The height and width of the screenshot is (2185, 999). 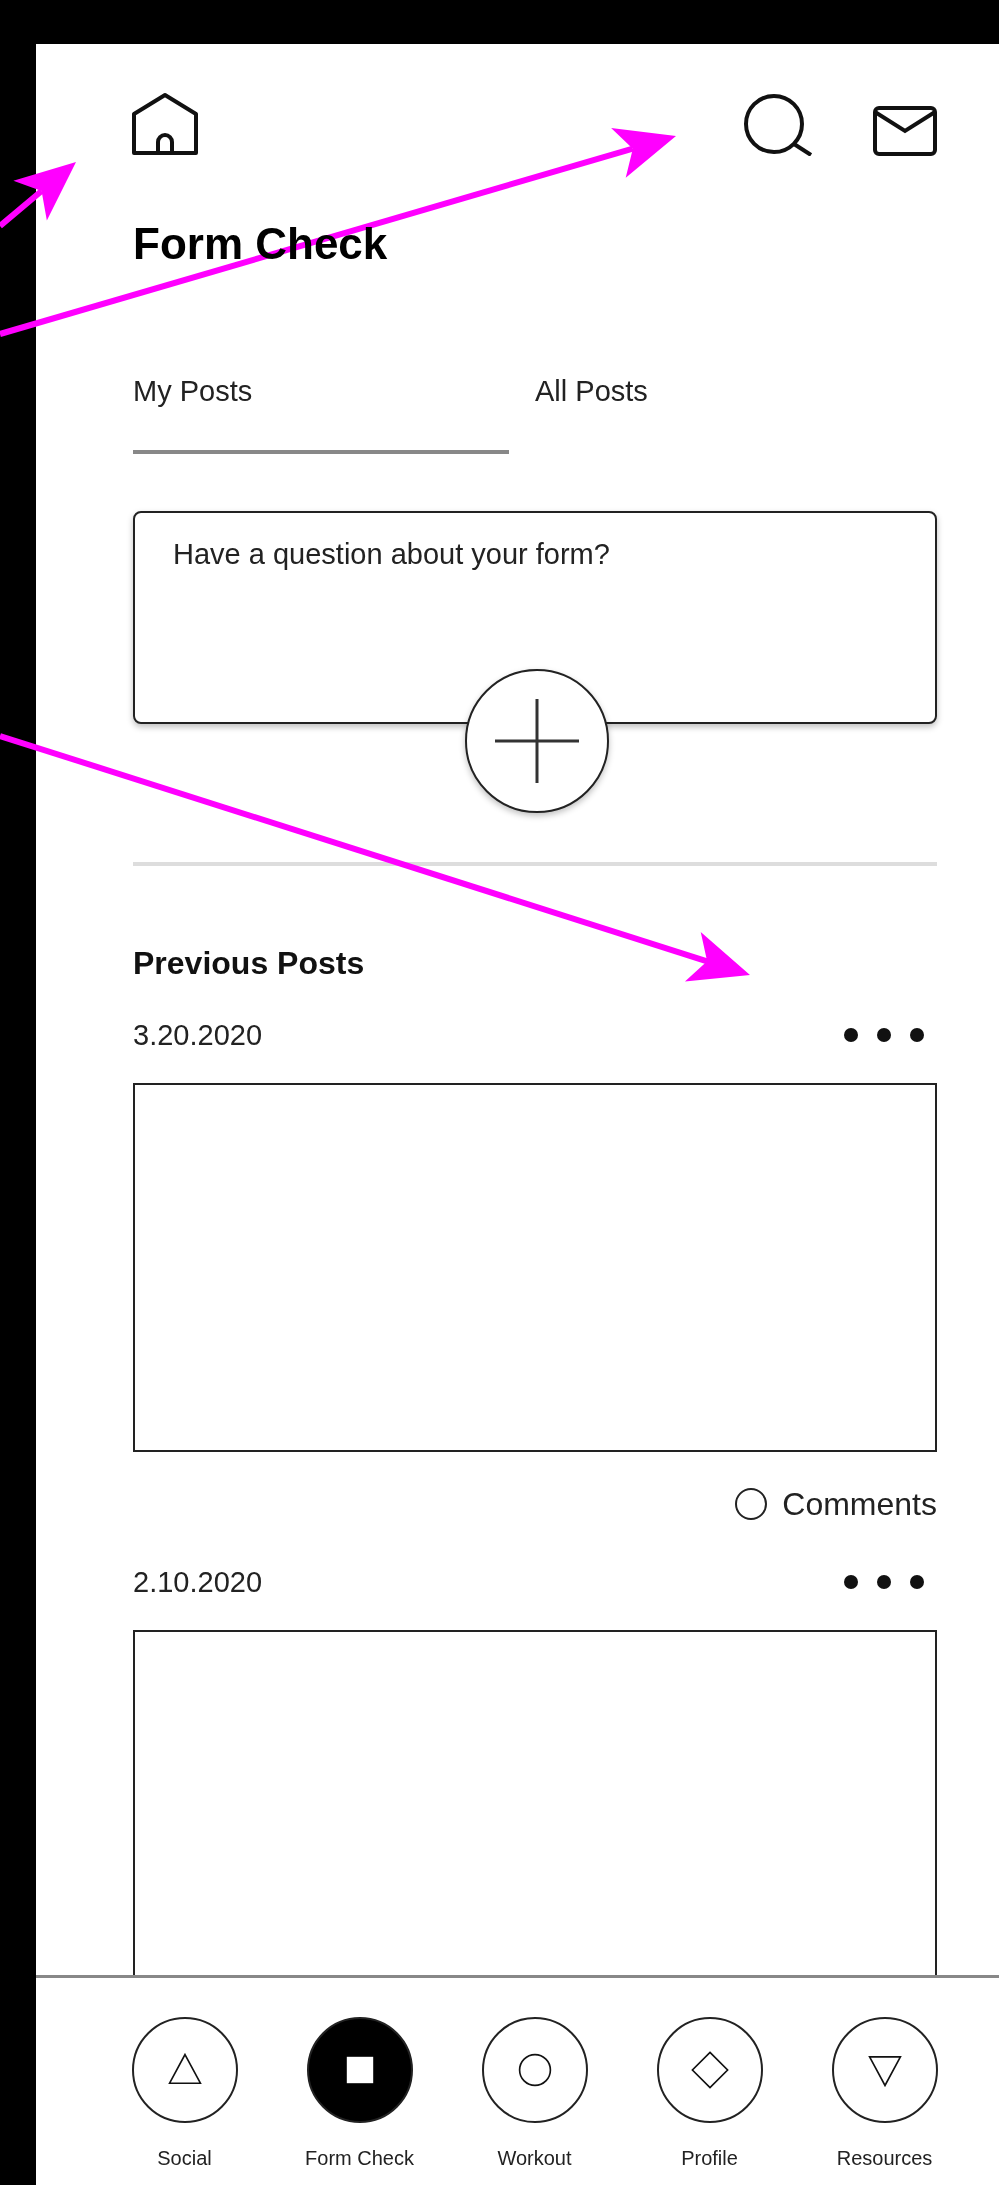 I want to click on post-date: 2.10.2020, so click(x=197, y=1582).